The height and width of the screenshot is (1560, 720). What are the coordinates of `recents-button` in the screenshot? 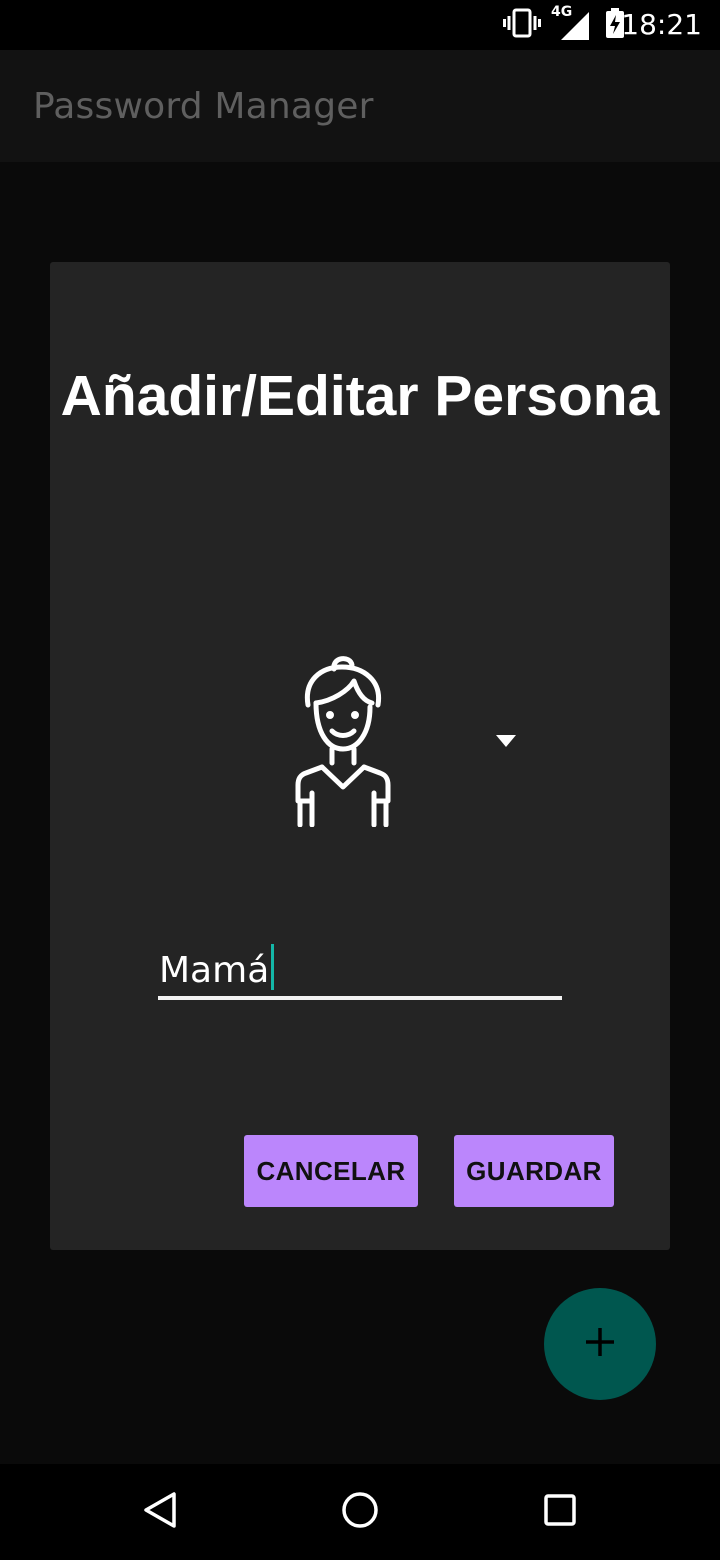 It's located at (560, 1512).